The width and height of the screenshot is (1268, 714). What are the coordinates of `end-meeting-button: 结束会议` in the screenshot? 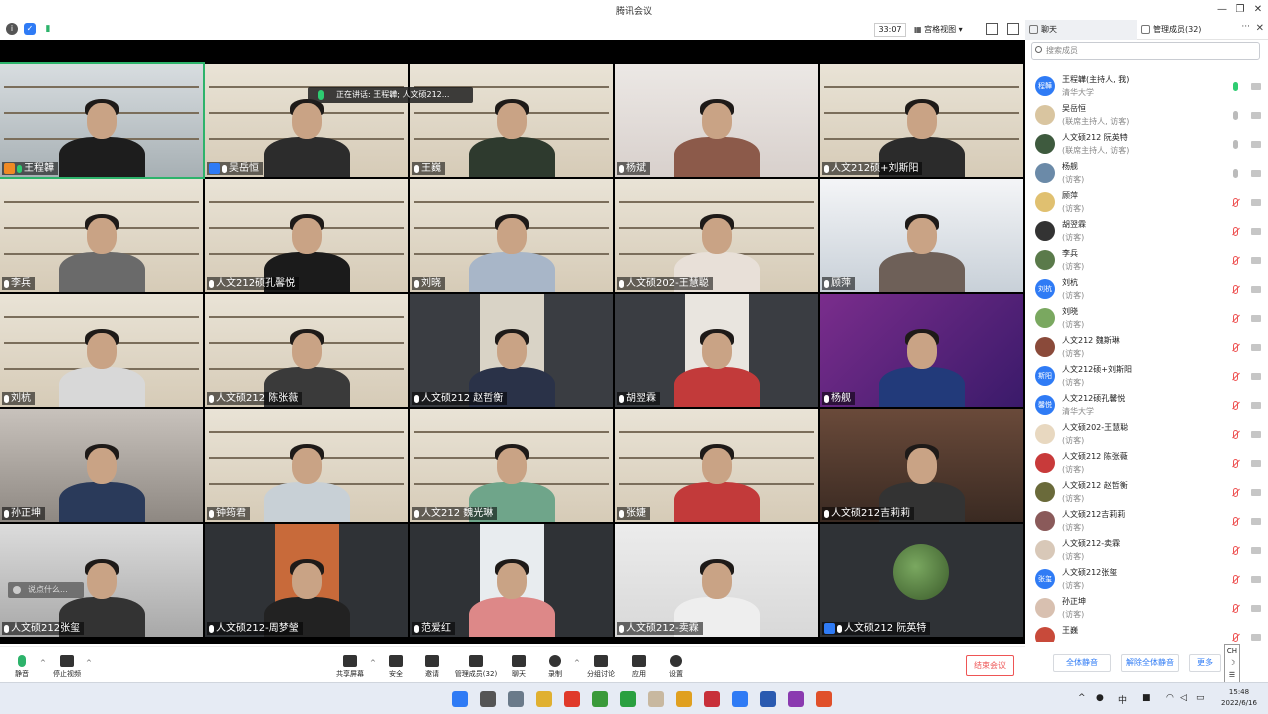 It's located at (990, 665).